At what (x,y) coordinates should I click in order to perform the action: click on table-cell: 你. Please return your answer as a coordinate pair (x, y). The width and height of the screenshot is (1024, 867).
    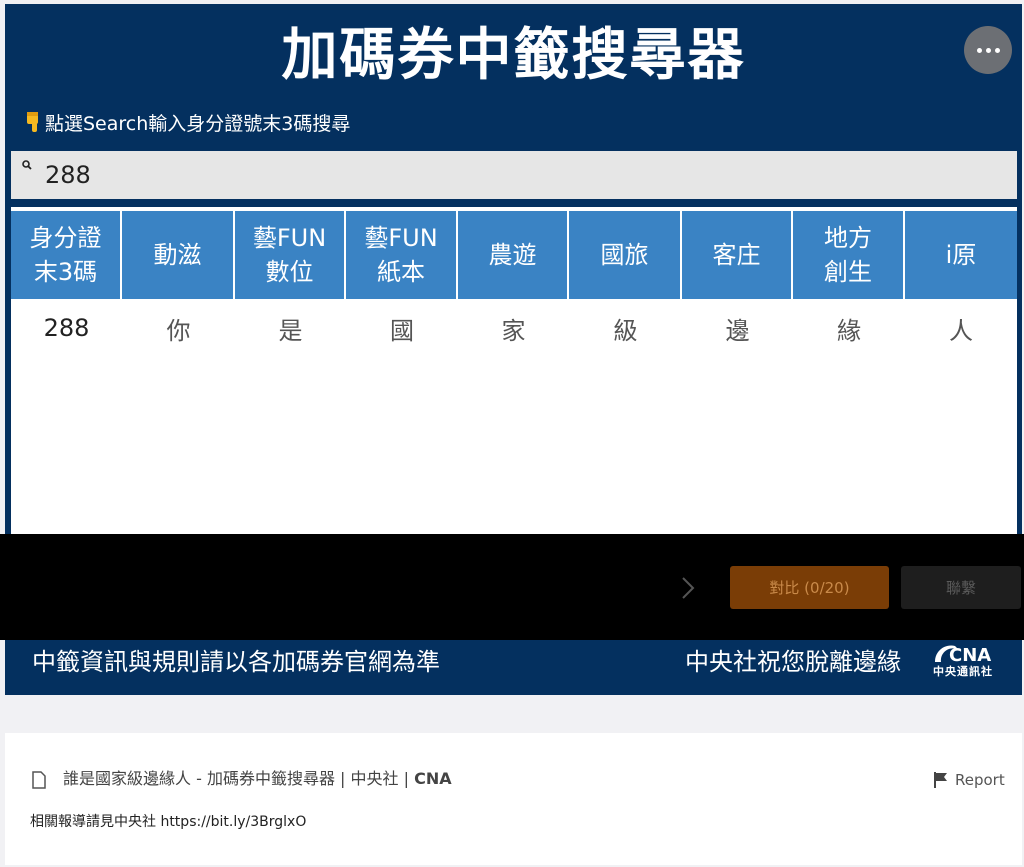
    Looking at the image, I should click on (178, 330).